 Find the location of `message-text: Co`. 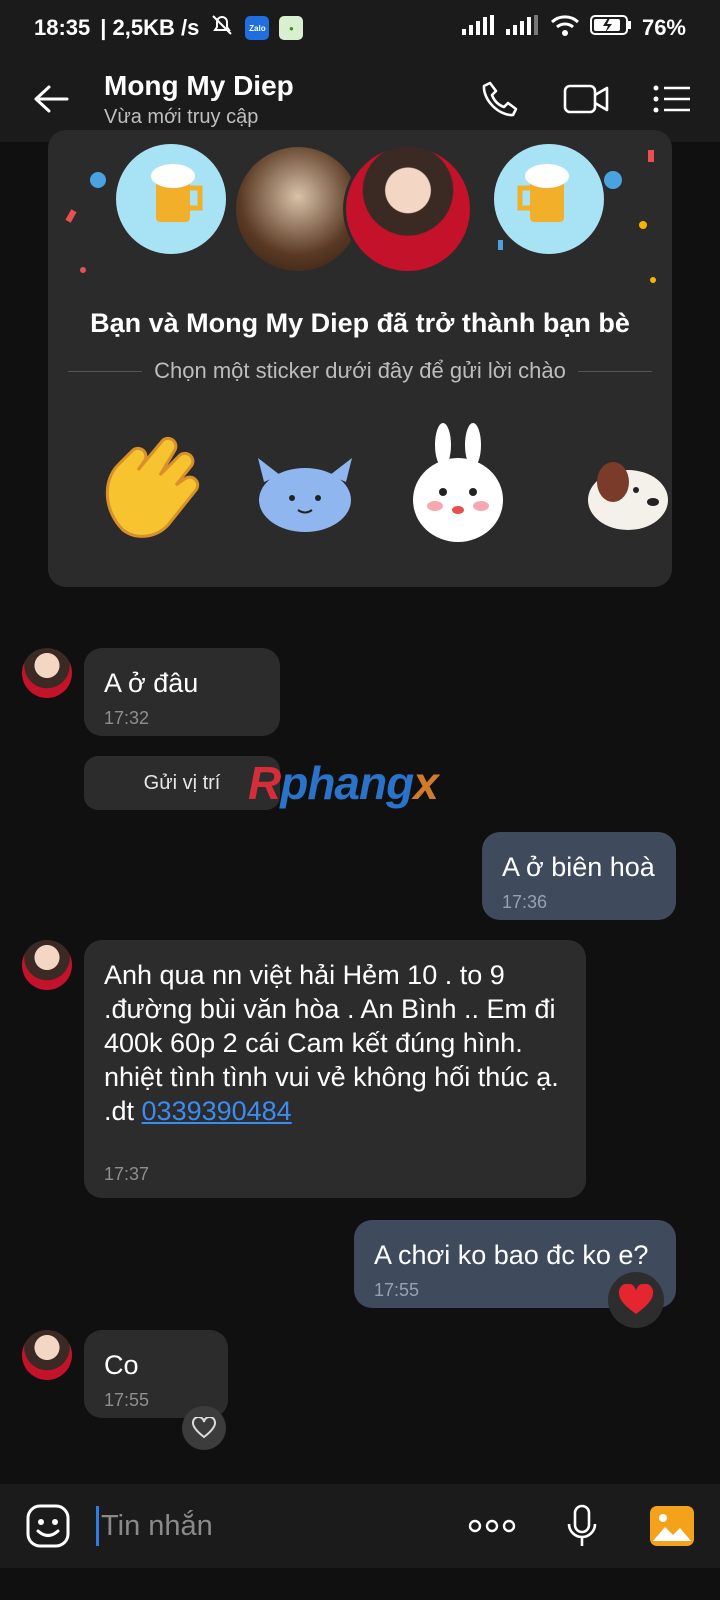

message-text: Co is located at coordinates (121, 1365).